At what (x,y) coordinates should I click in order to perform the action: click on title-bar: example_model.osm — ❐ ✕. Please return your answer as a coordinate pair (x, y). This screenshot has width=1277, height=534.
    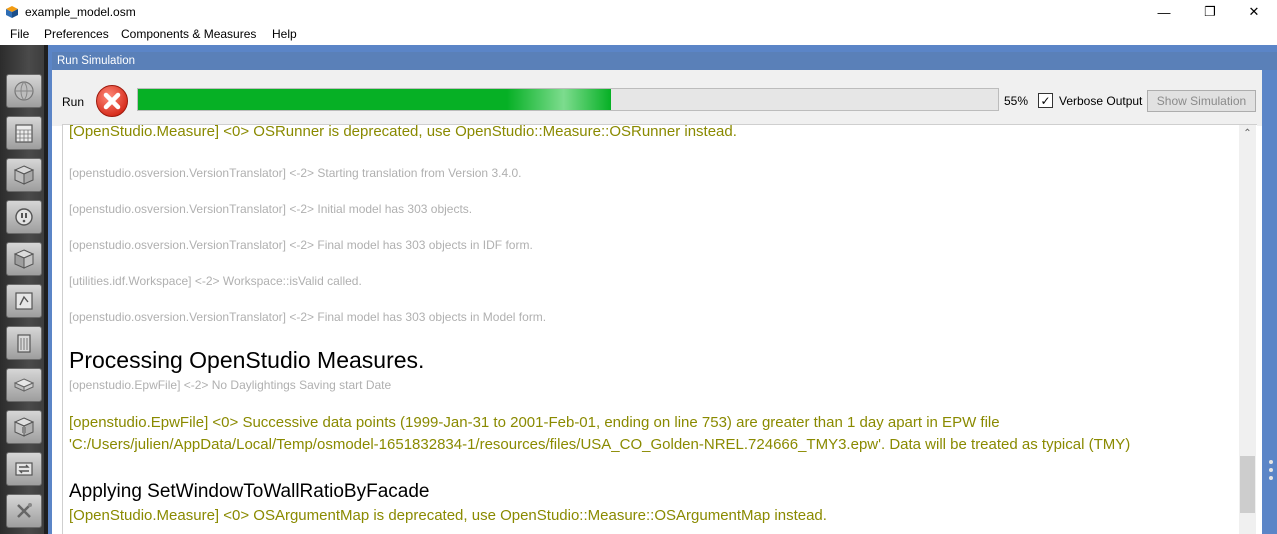
    Looking at the image, I should click on (638, 12).